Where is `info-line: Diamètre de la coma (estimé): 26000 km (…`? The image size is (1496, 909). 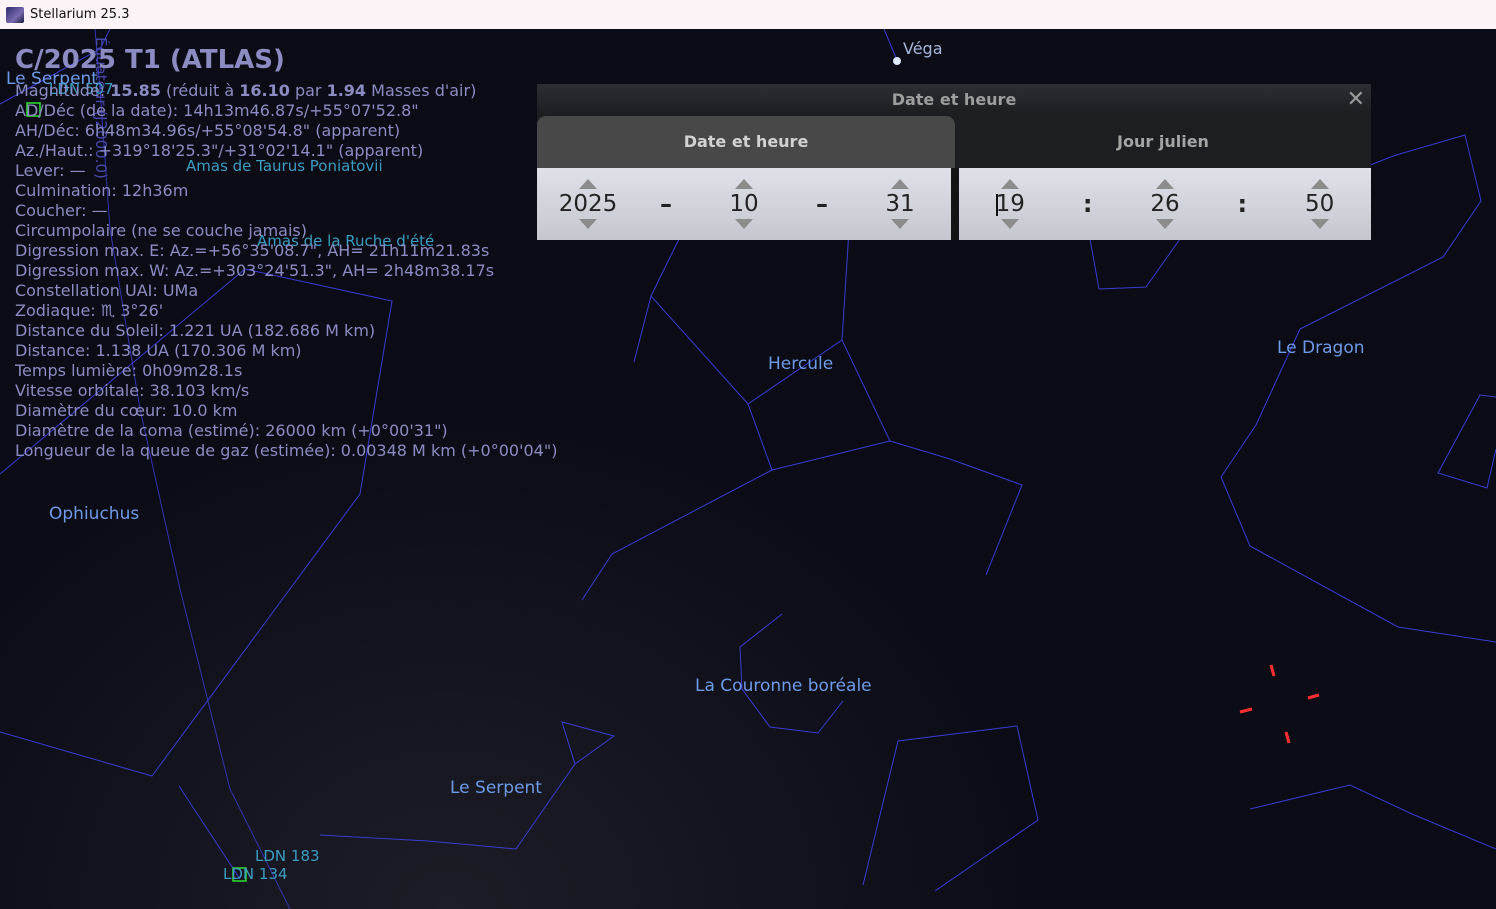
info-line: Diamètre de la coma (estimé): 26000 km (… is located at coordinates (231, 430).